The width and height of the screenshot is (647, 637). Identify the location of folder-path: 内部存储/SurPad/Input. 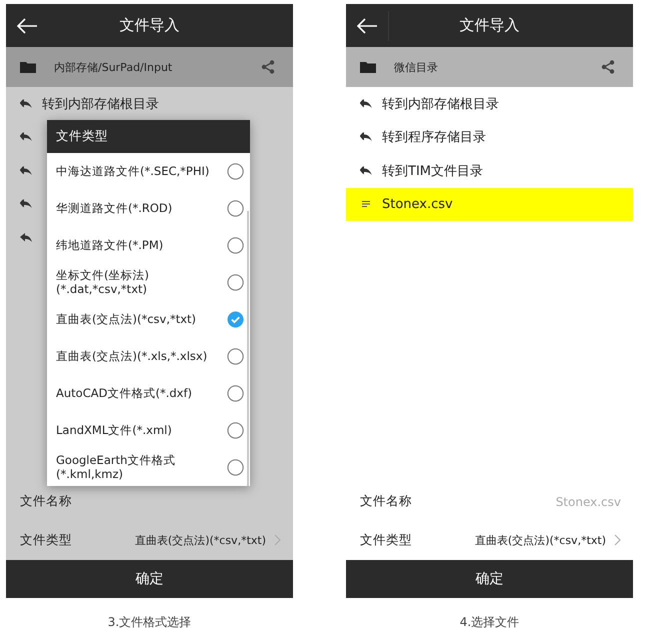
(114, 67).